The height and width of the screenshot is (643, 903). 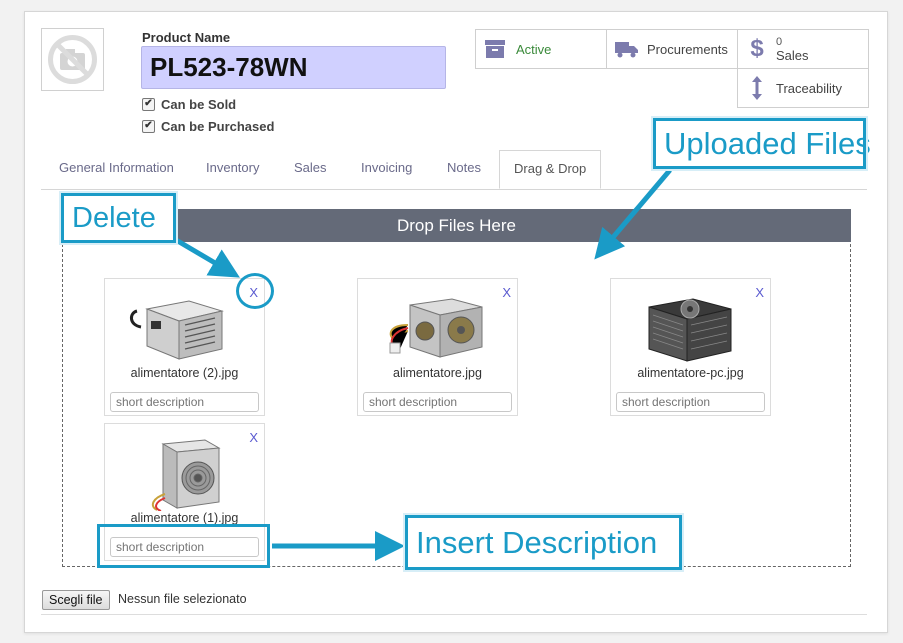 What do you see at coordinates (534, 49) in the screenshot?
I see `active-label: Active` at bounding box center [534, 49].